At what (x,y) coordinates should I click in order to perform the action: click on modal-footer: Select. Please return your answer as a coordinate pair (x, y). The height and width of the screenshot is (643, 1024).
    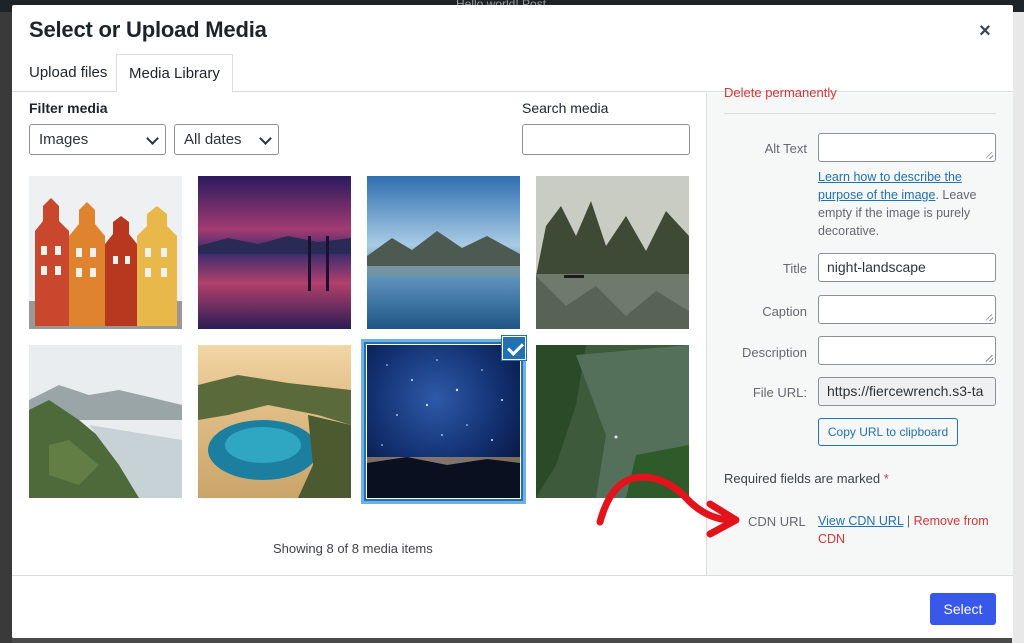
    Looking at the image, I should click on (512, 606).